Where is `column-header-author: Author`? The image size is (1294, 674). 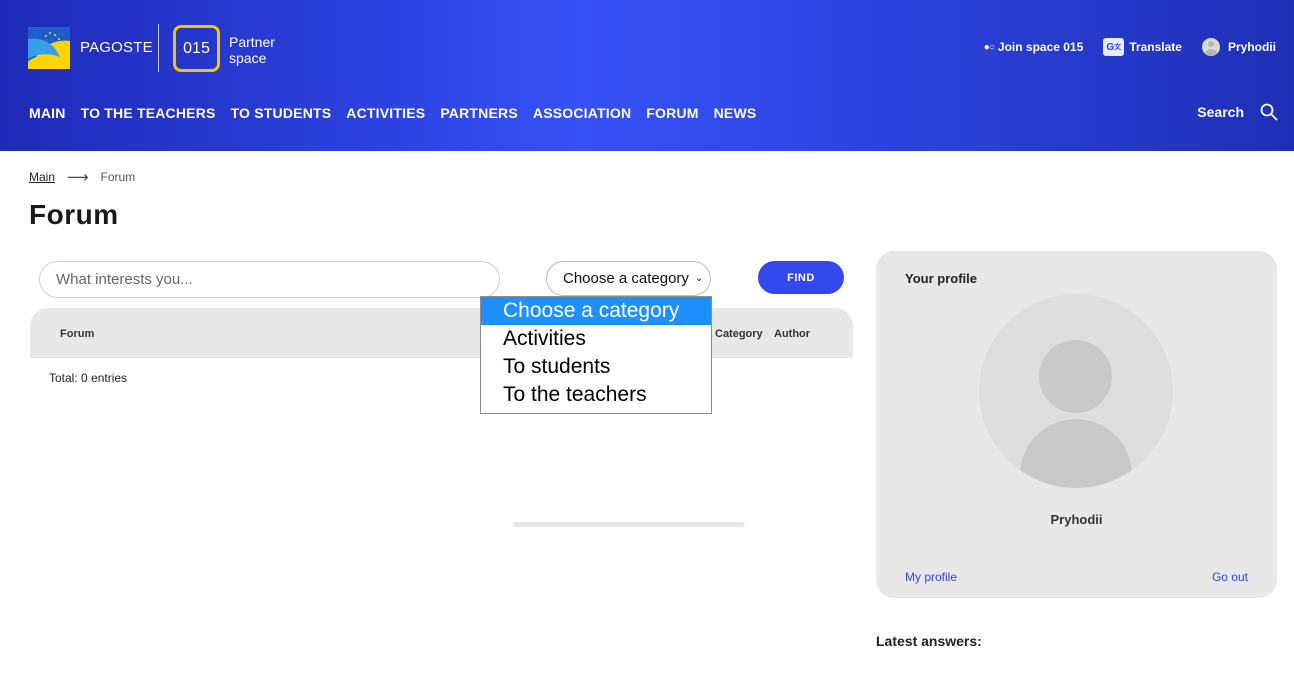
column-header-author: Author is located at coordinates (792, 334).